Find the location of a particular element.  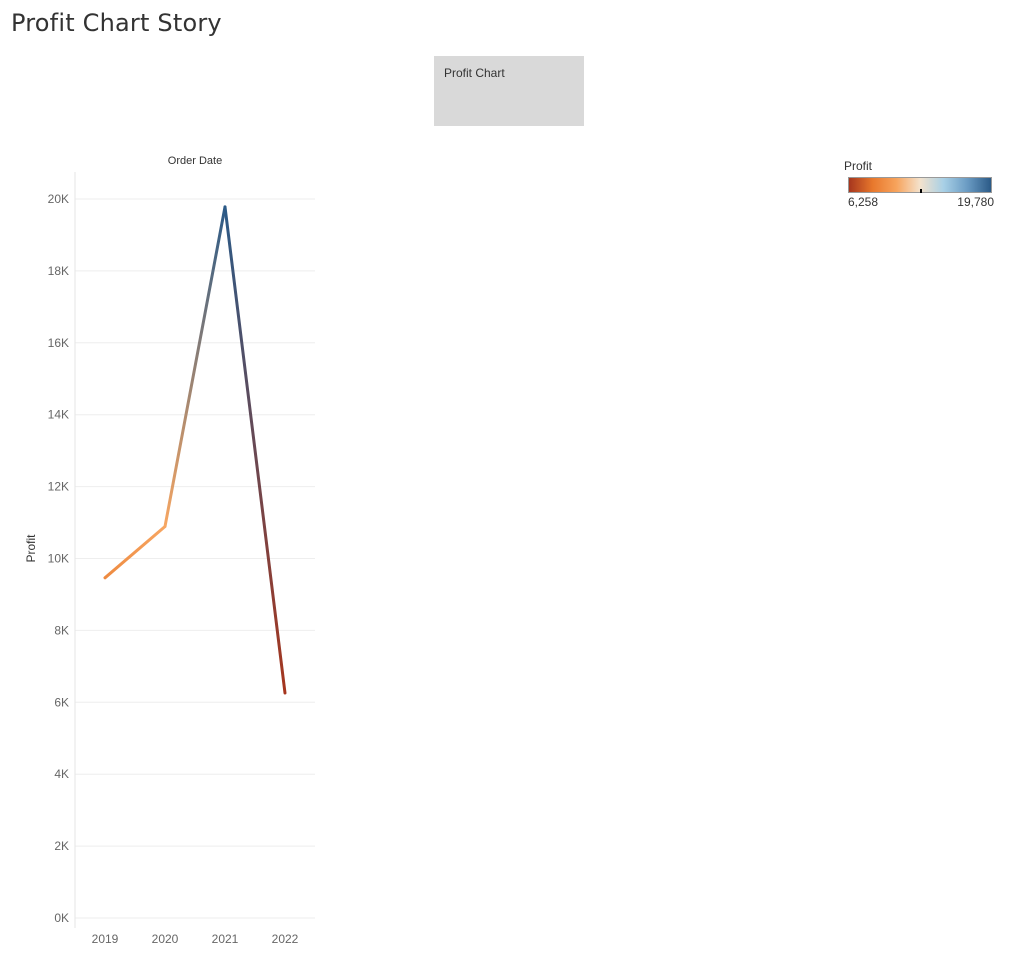

column-header: Order Date is located at coordinates (195, 161).